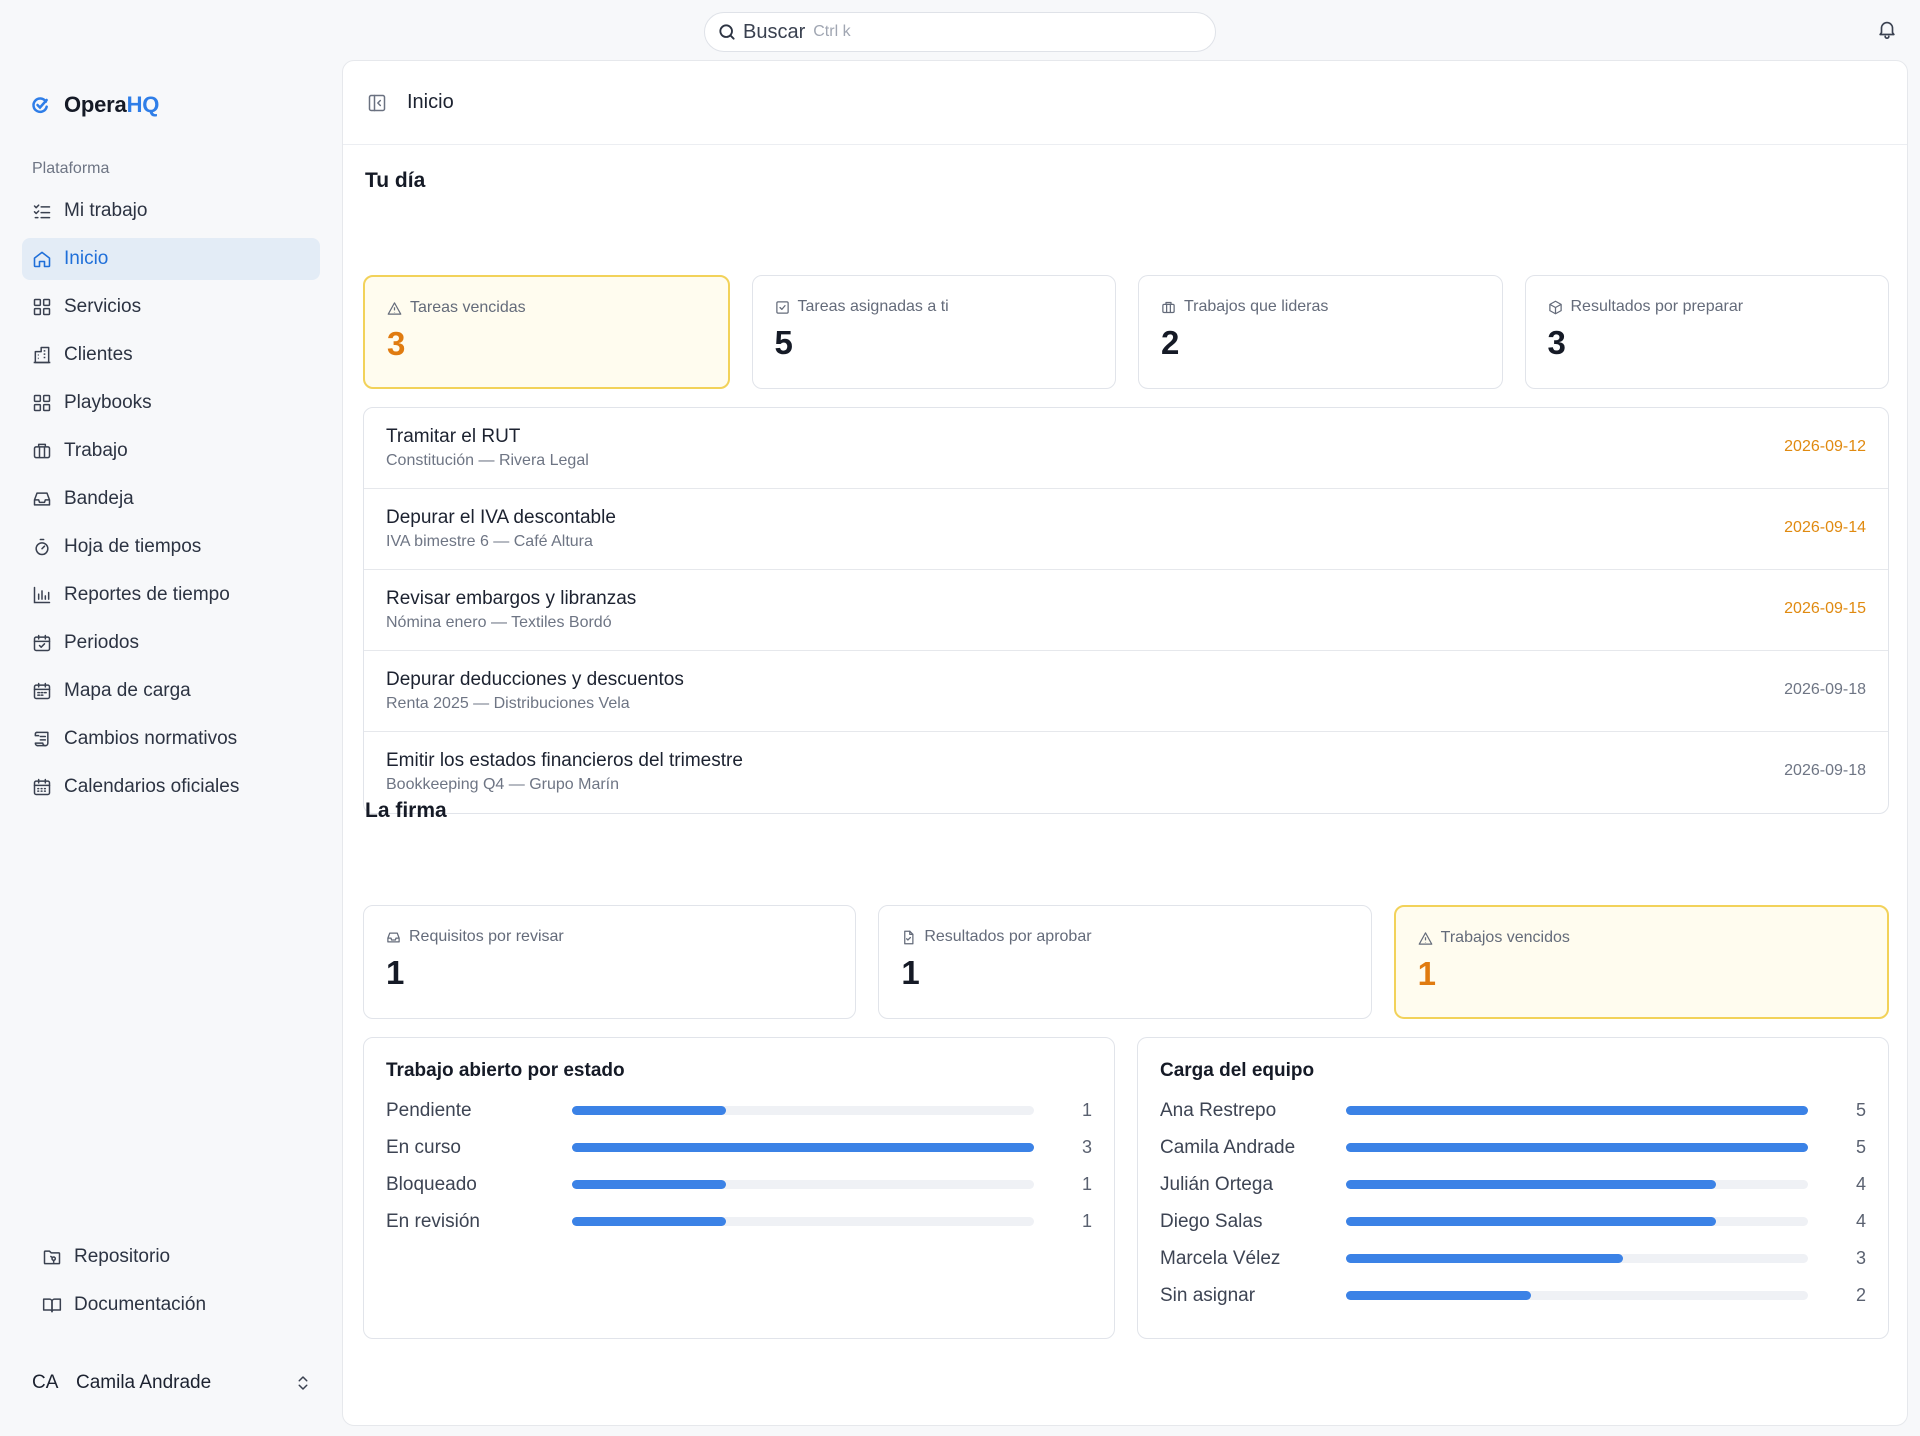 The height and width of the screenshot is (1436, 1920). I want to click on bar-value: 3, so click(1860, 1258).